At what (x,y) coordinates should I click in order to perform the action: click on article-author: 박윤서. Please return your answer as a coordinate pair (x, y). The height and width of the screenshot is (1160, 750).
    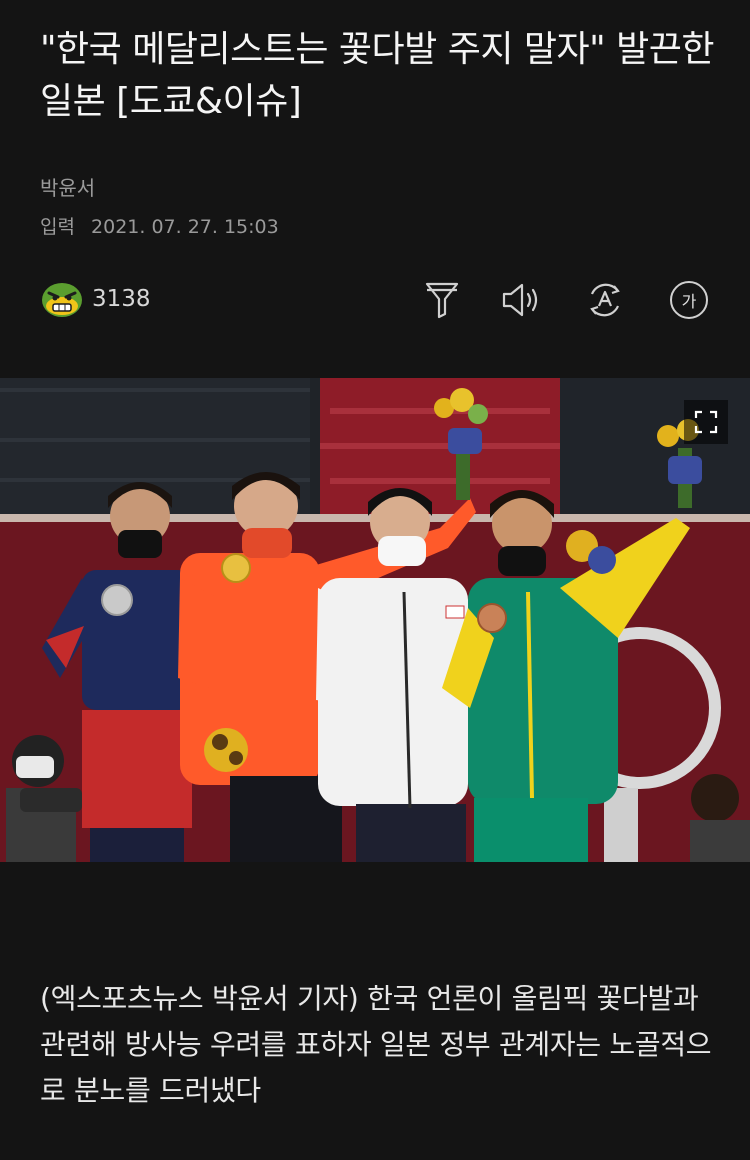
    Looking at the image, I should click on (67, 186).